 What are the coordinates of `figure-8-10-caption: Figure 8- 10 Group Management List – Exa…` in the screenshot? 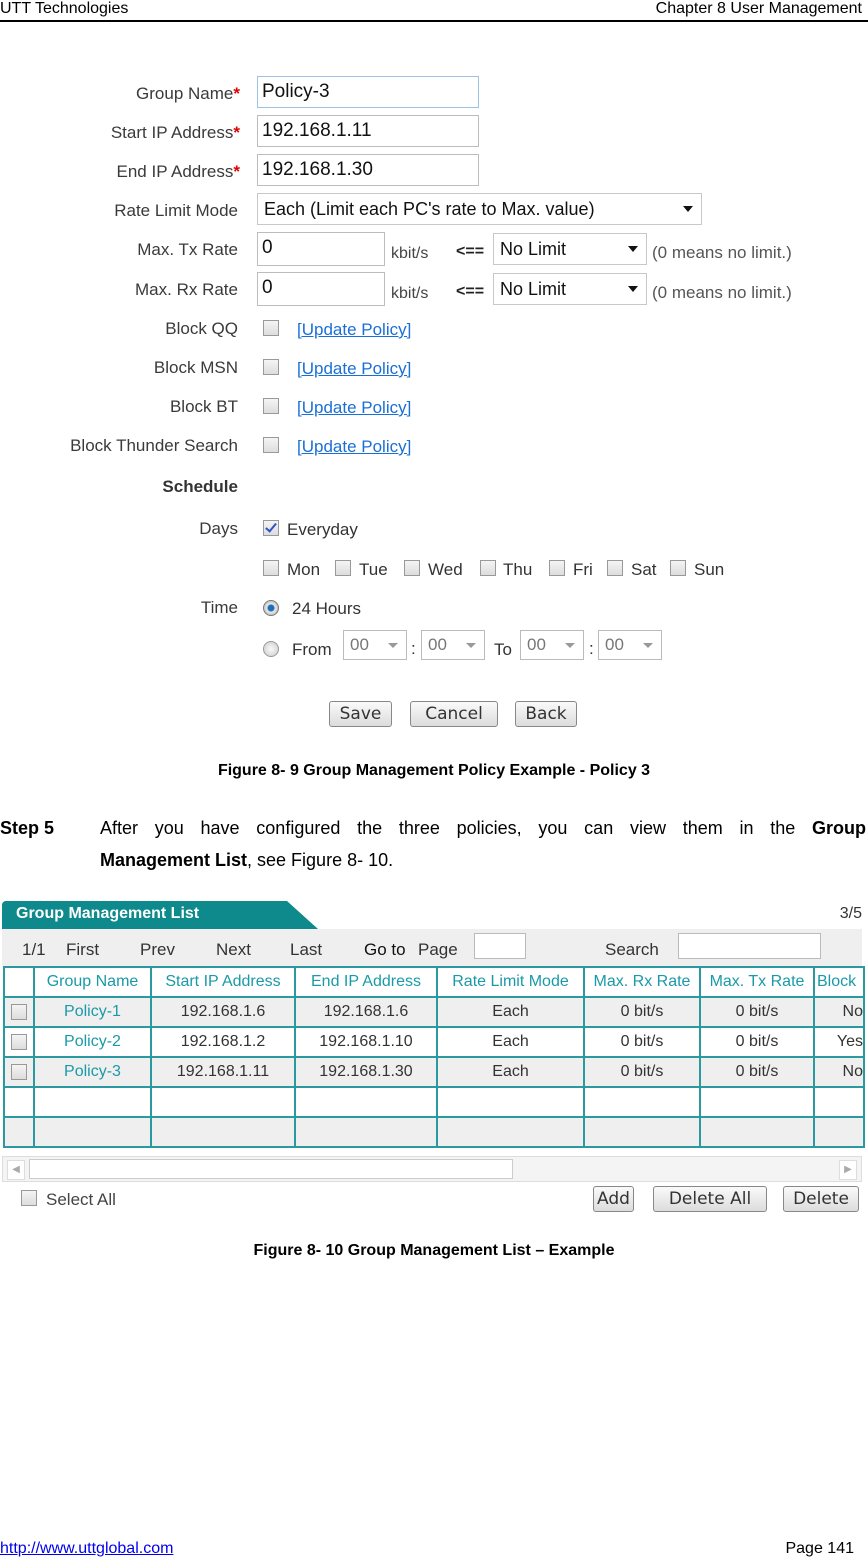 It's located at (434, 1250).